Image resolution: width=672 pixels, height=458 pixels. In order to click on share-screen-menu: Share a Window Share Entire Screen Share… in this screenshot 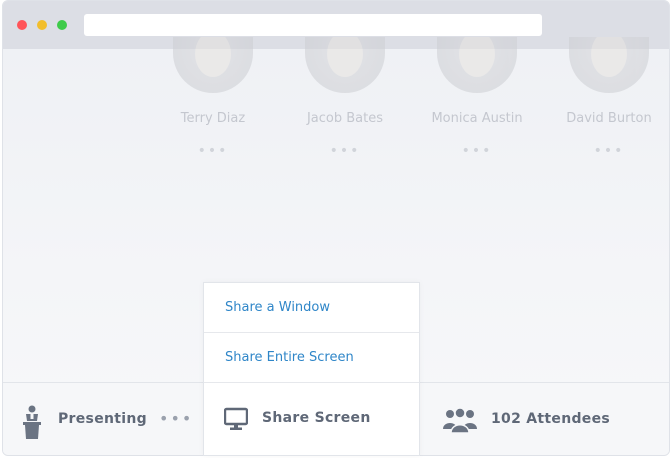, I will do `click(311, 369)`.